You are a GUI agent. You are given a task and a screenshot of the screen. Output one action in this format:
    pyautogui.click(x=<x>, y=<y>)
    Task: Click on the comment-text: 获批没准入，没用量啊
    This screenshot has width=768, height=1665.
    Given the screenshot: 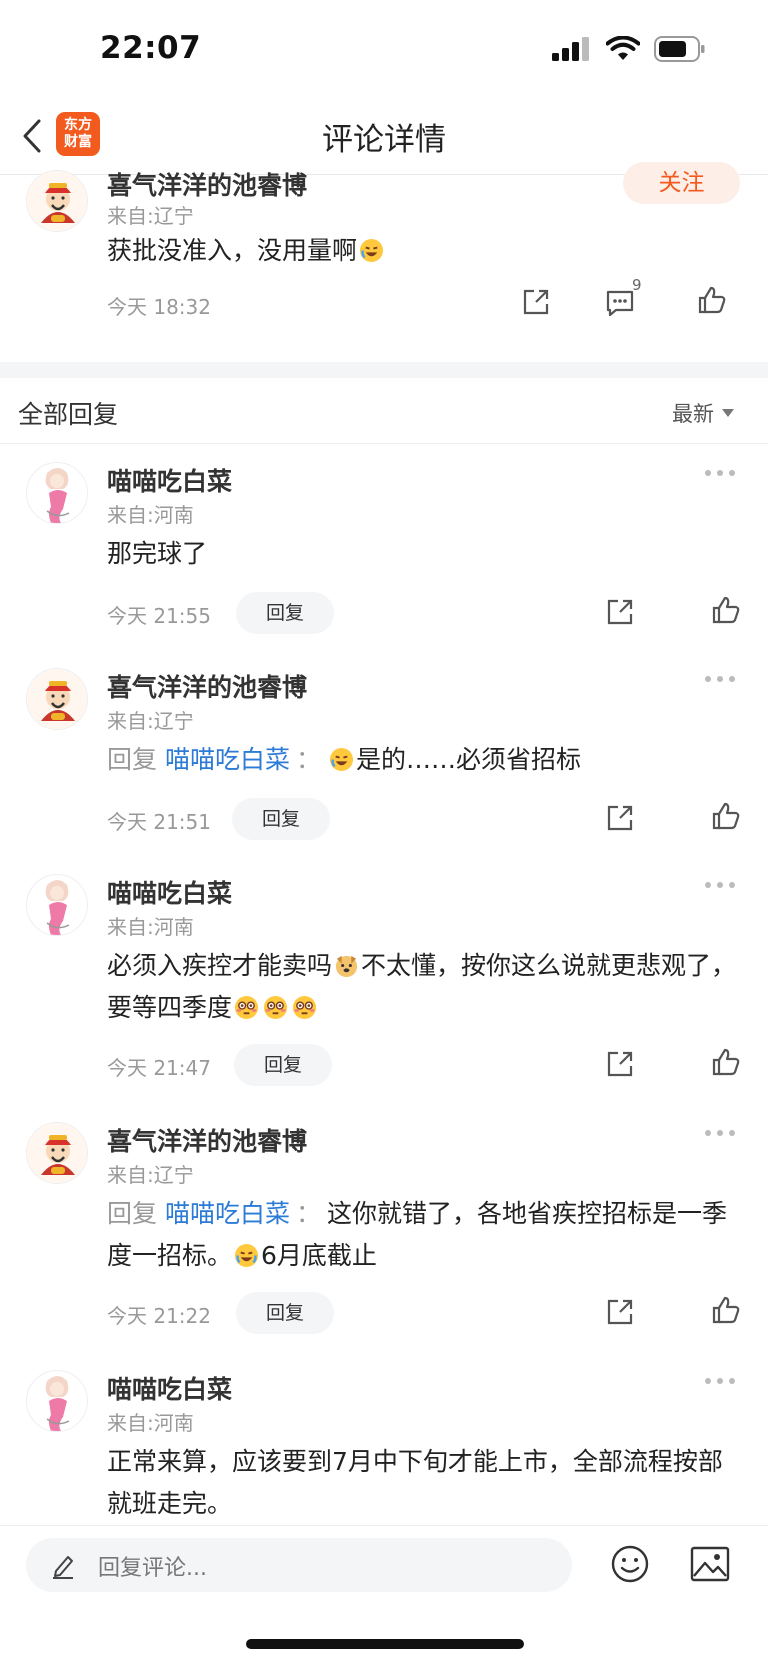 What is the action you would take?
    pyautogui.click(x=422, y=251)
    